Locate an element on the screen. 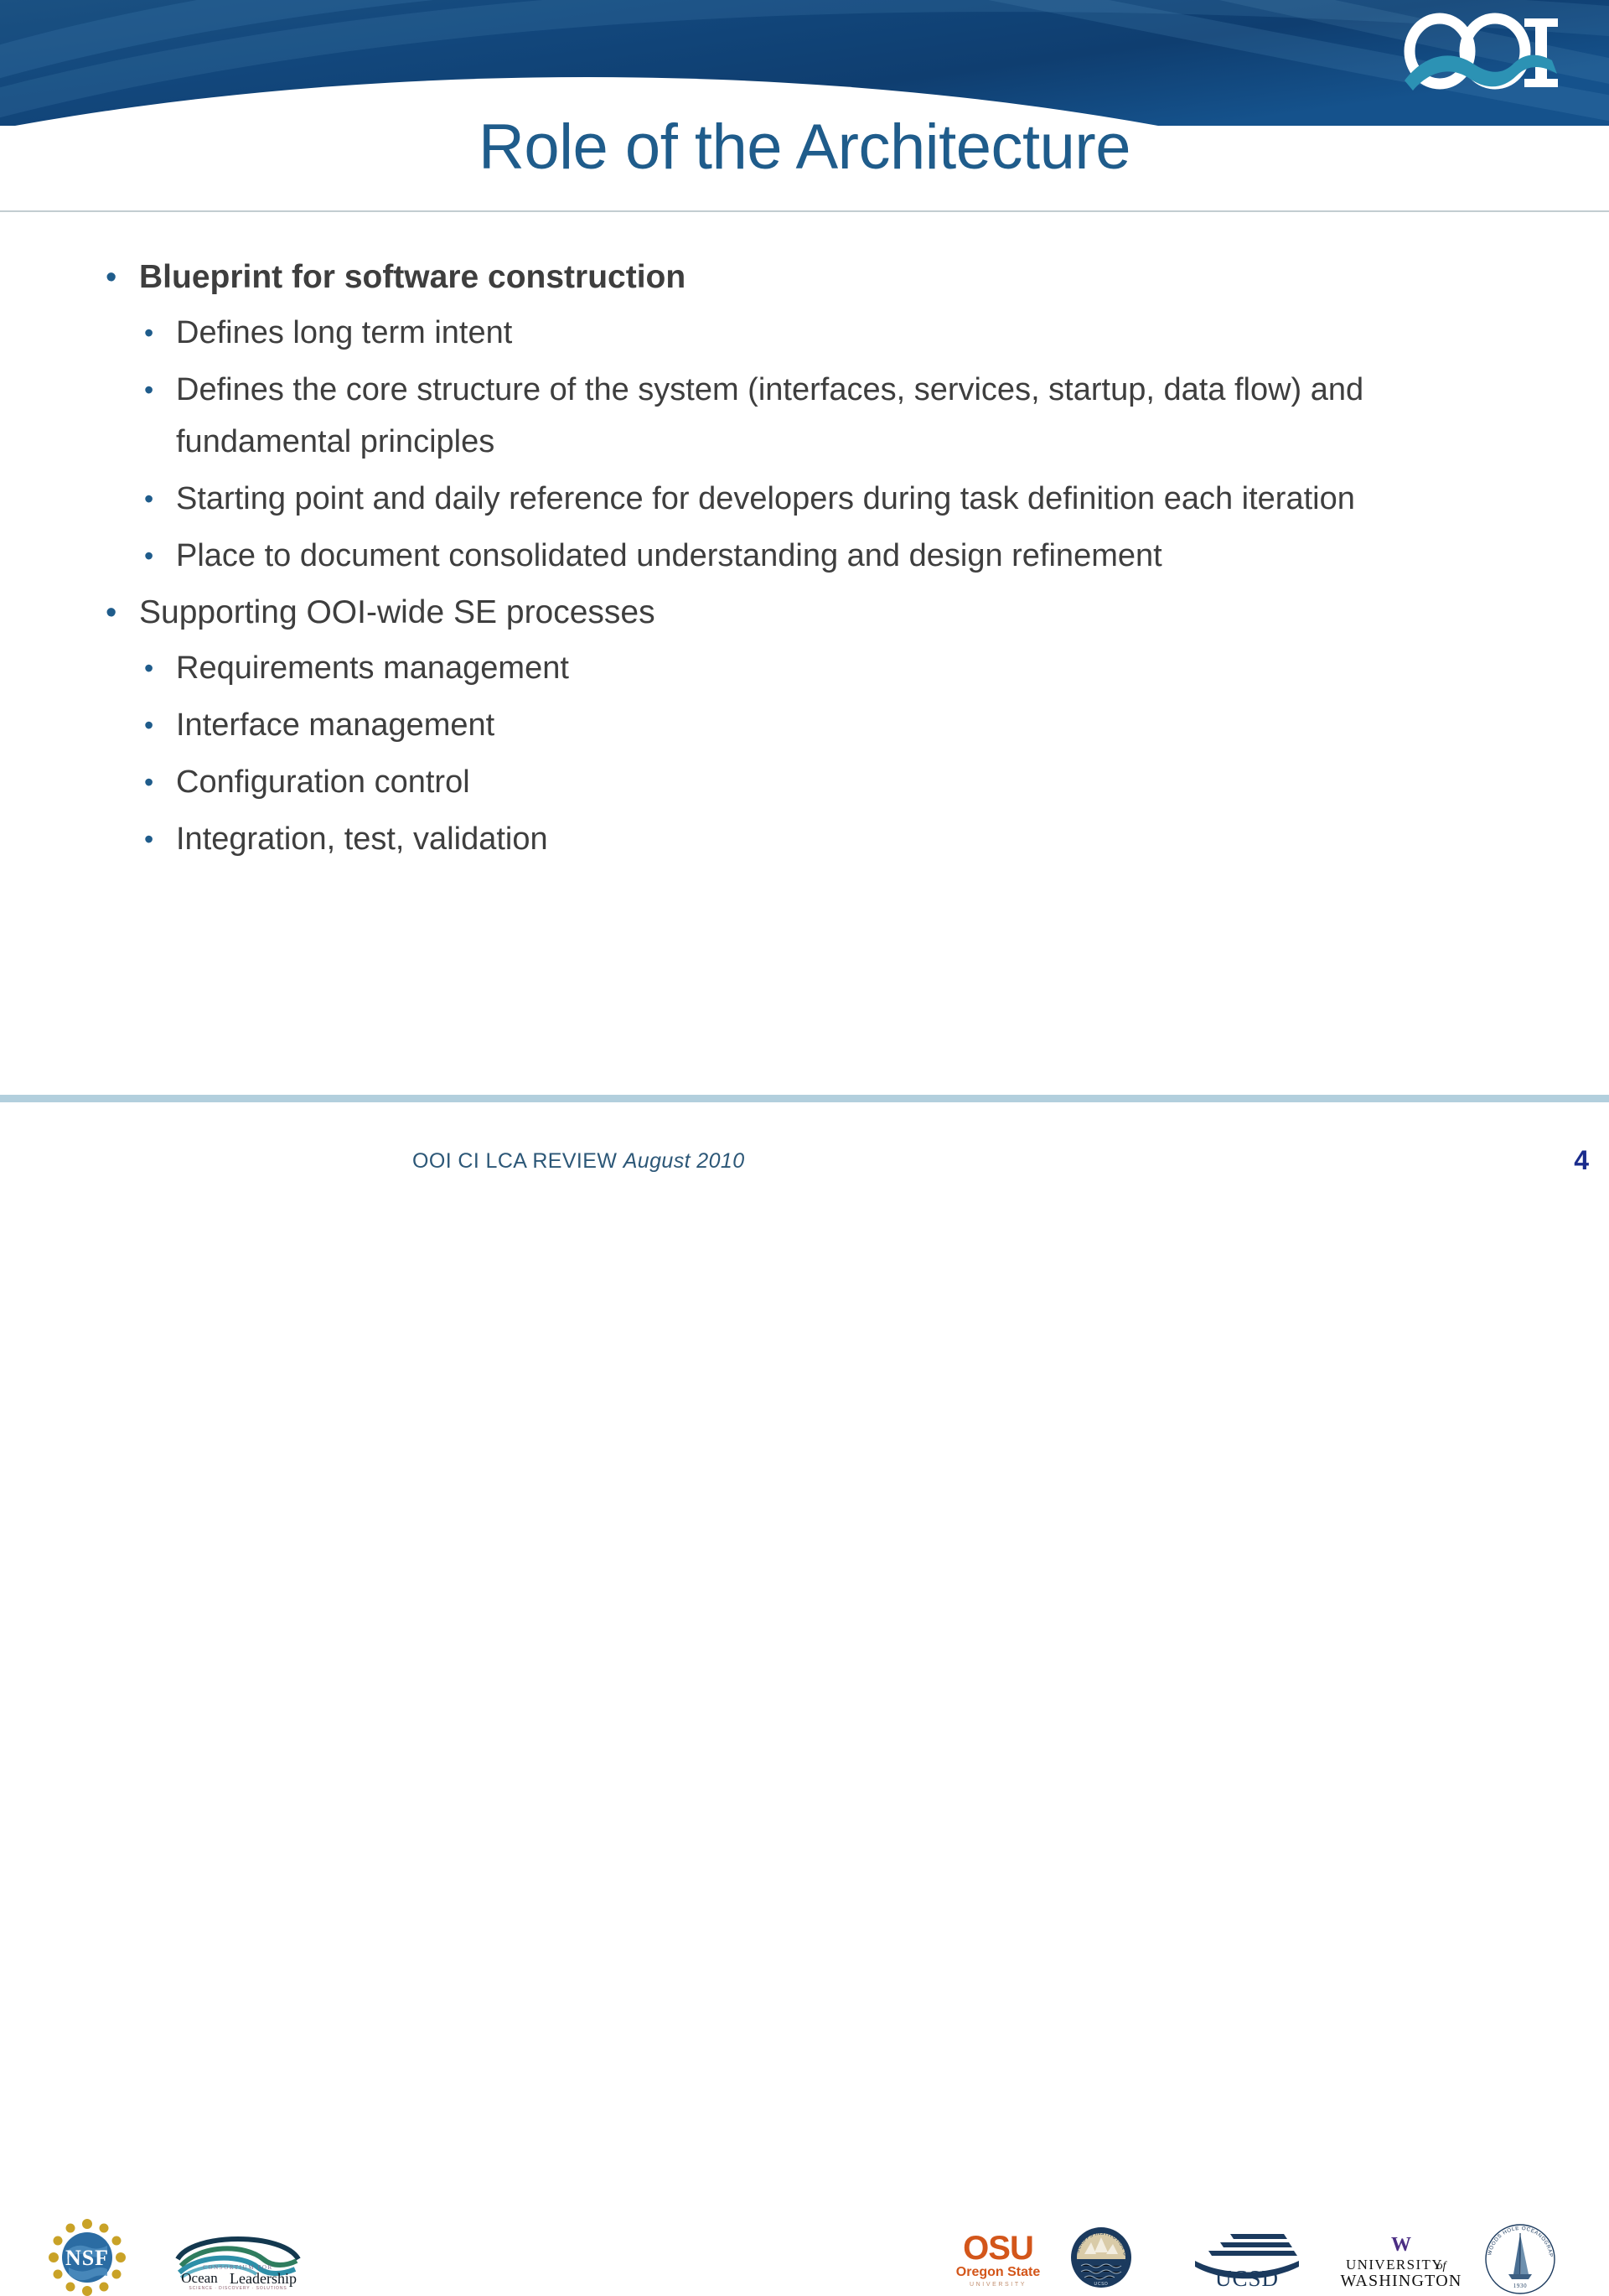 The image size is (1609, 2296). ucsd-logo: UCSD is located at coordinates (1247, 2259).